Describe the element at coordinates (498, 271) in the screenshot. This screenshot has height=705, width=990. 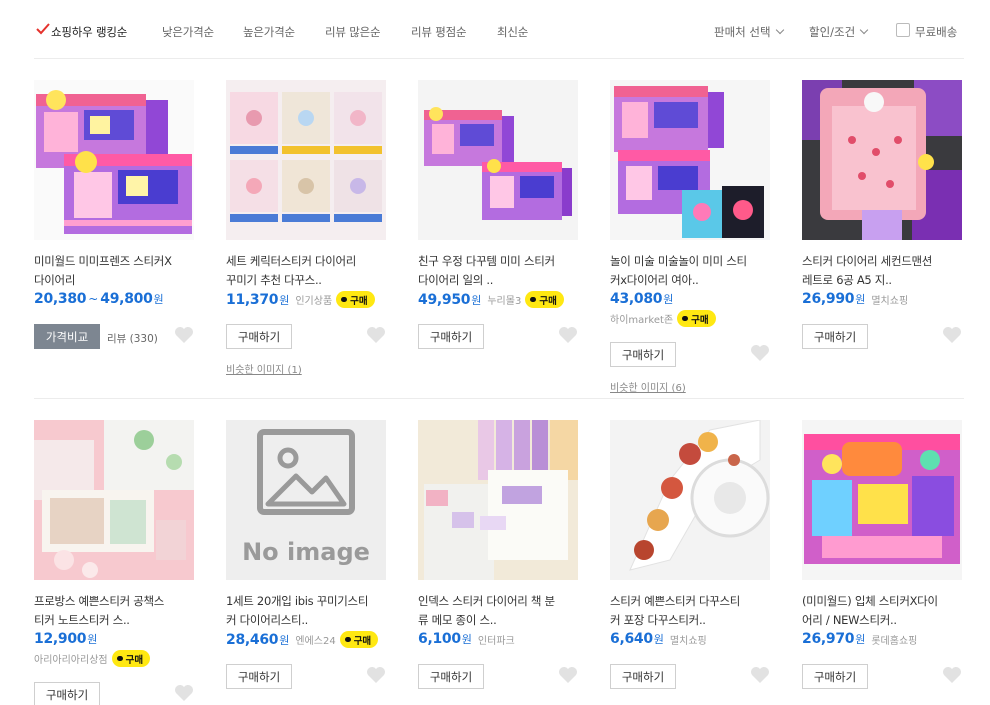
I see `product-title: 친구 우정 다꾸템 미미 스티커 다이어리 일의 ..` at that location.